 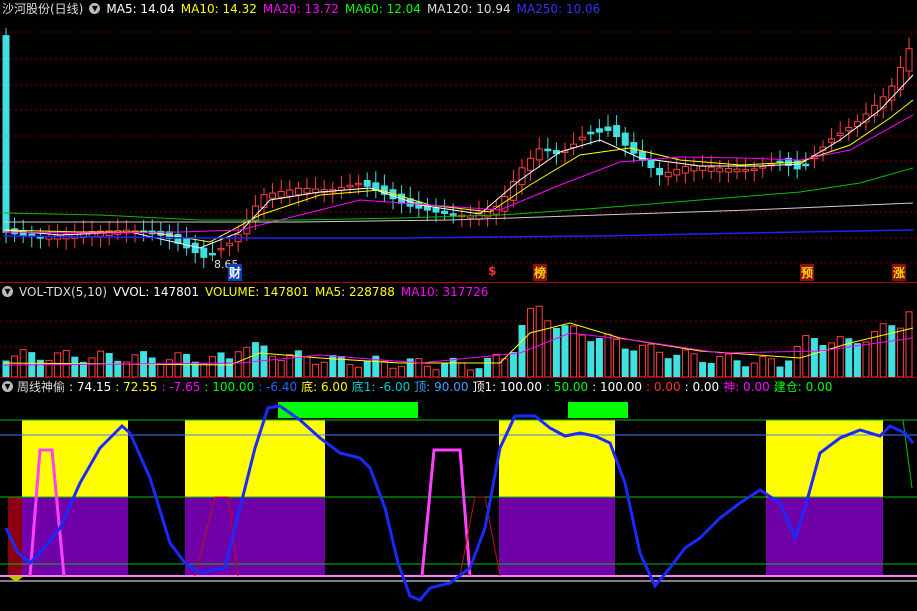 I want to click on volume-title: VOL-TDX(5,10), so click(x=63, y=292).